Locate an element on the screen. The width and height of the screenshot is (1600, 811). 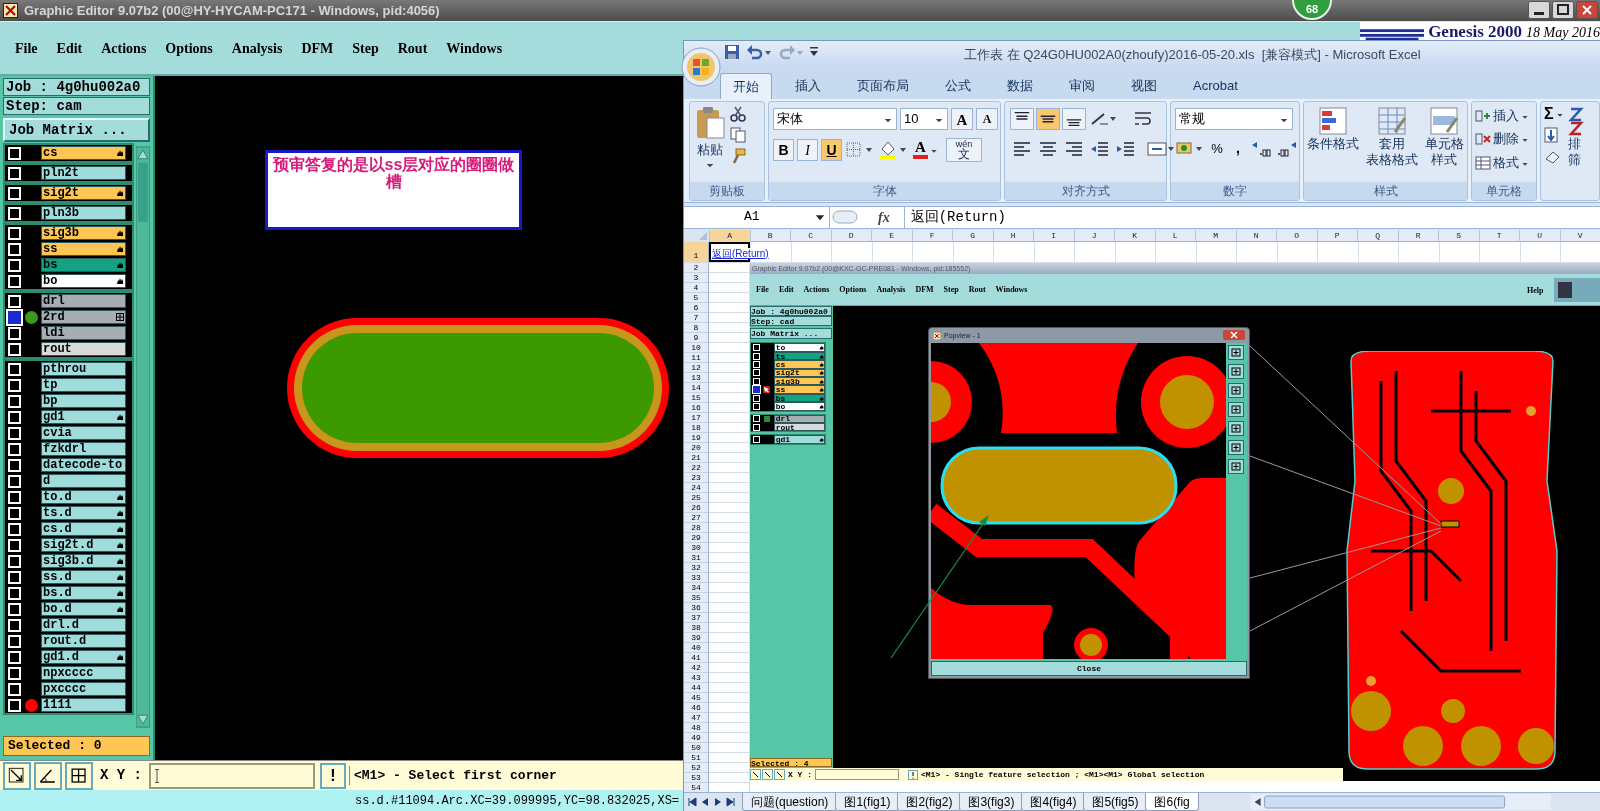
row-number: 22 is located at coordinates (696, 468).